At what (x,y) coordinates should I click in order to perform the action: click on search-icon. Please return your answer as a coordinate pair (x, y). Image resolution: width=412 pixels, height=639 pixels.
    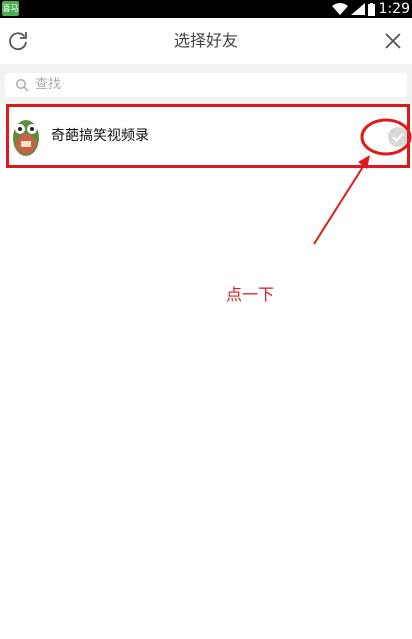
    Looking at the image, I should click on (22, 85).